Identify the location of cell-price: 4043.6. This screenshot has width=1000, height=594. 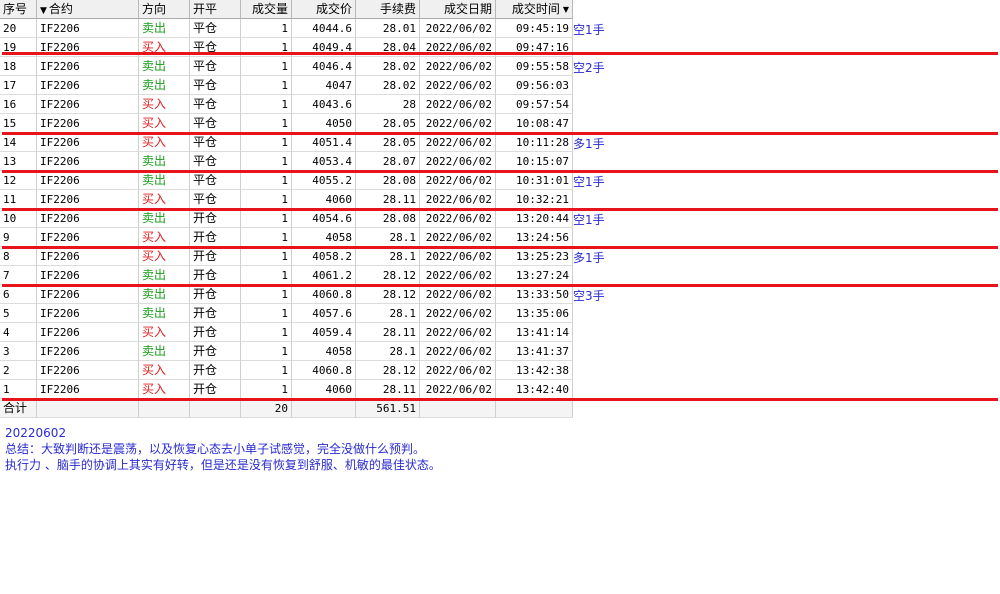
(324, 104).